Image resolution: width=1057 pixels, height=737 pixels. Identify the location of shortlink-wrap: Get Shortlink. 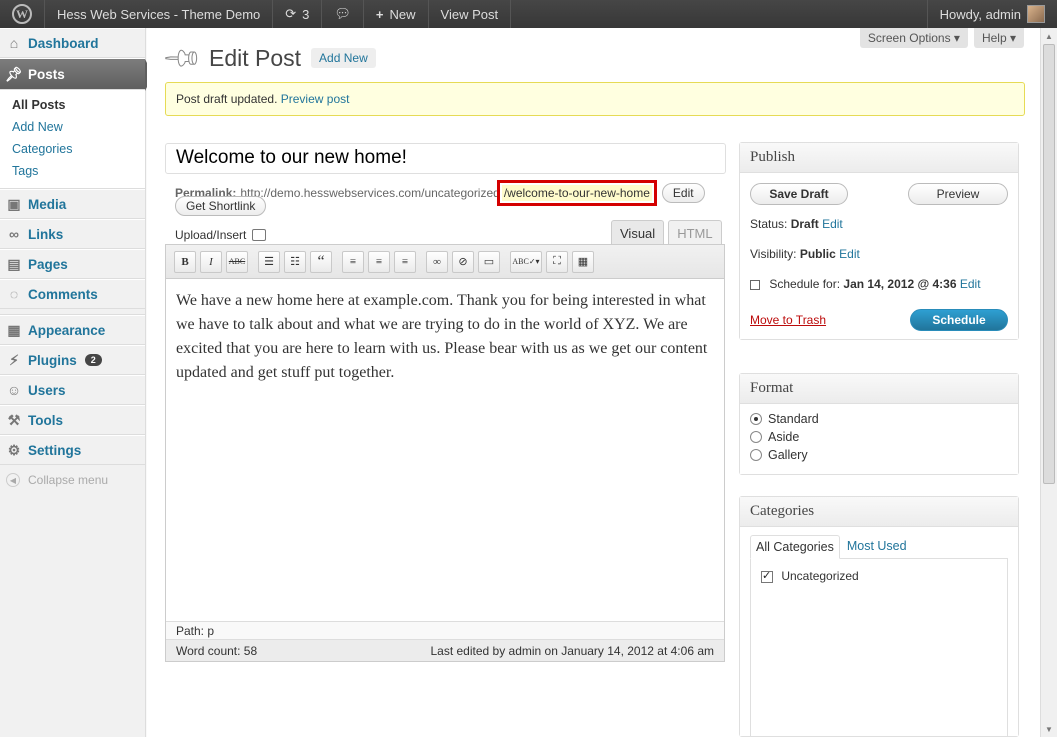
(221, 206).